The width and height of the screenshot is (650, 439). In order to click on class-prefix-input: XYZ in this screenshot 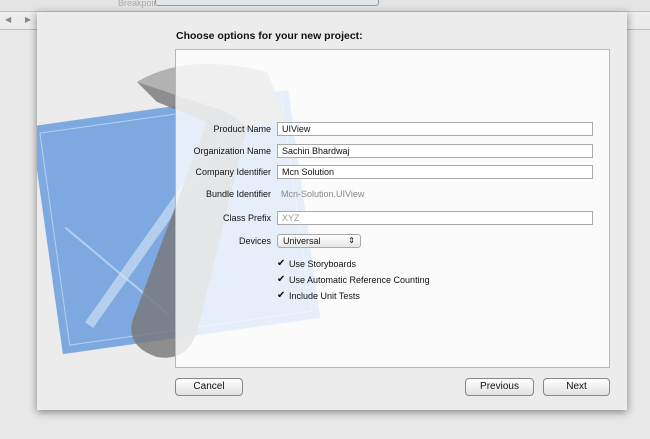, I will do `click(435, 218)`.